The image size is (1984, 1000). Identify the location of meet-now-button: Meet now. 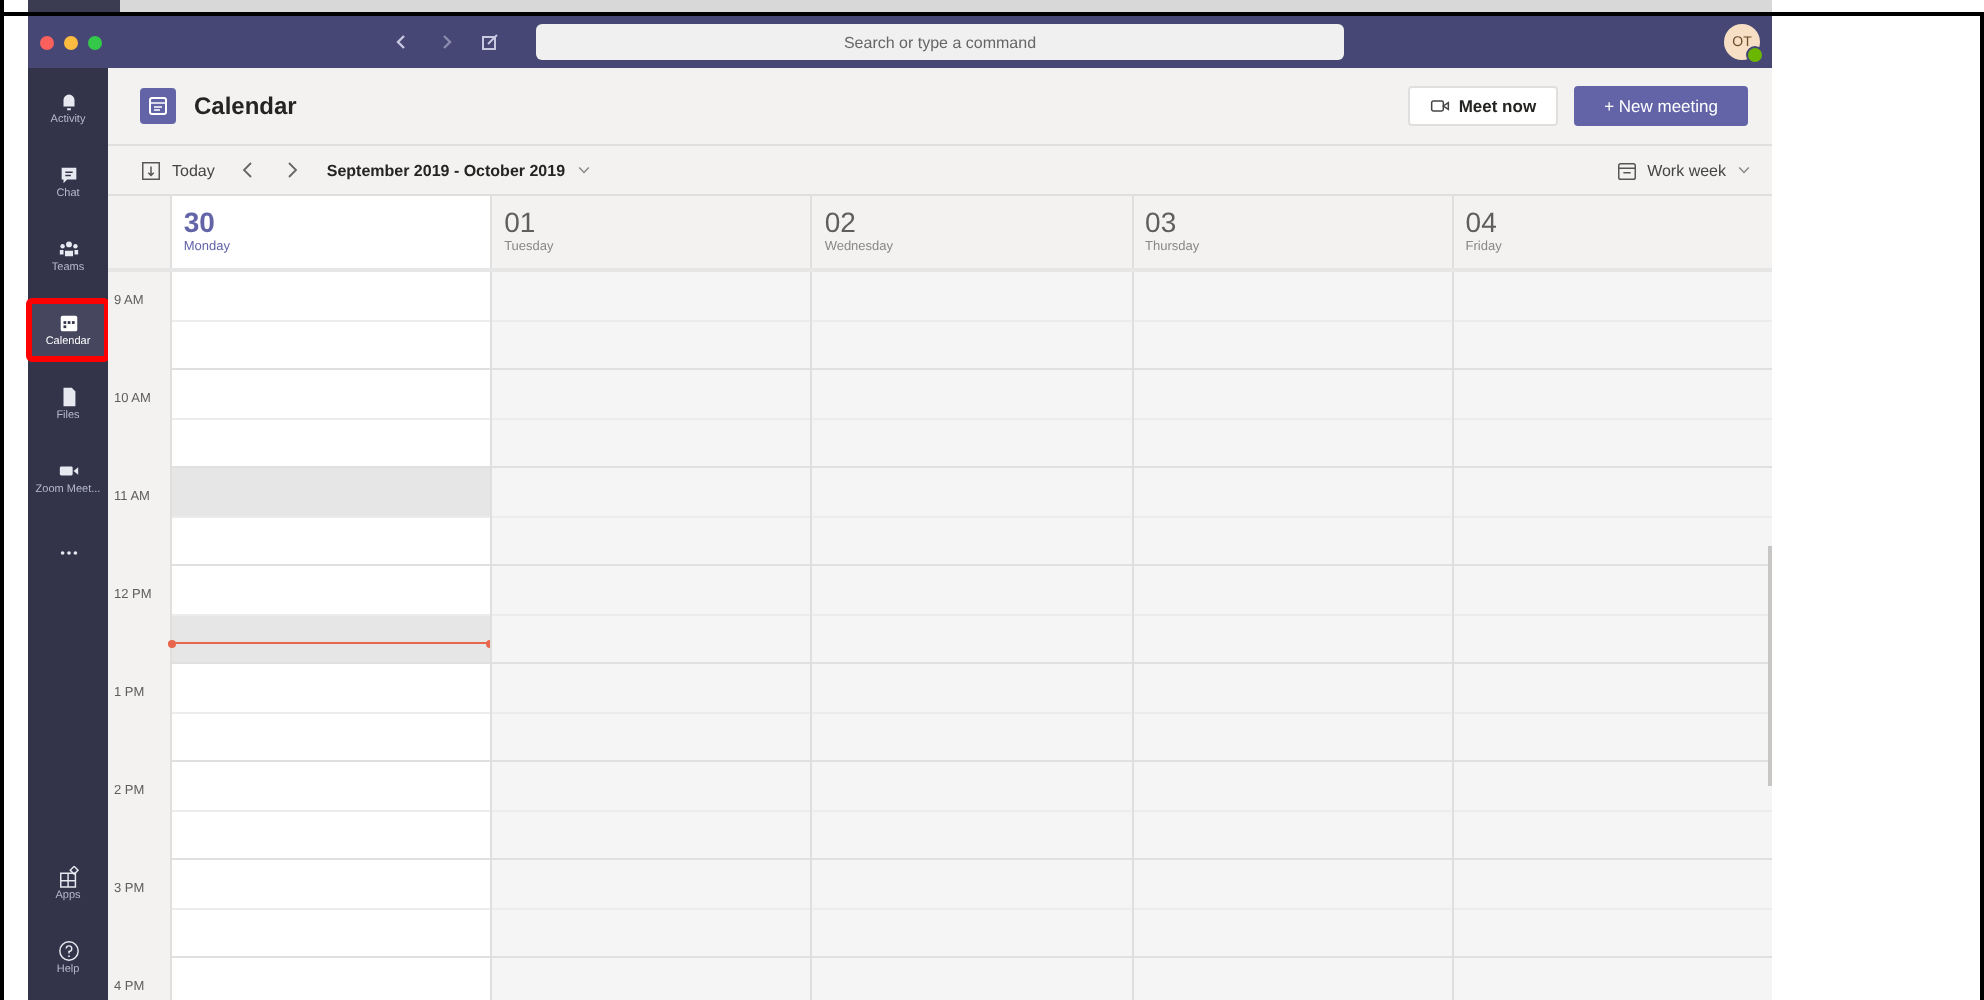
(1483, 106).